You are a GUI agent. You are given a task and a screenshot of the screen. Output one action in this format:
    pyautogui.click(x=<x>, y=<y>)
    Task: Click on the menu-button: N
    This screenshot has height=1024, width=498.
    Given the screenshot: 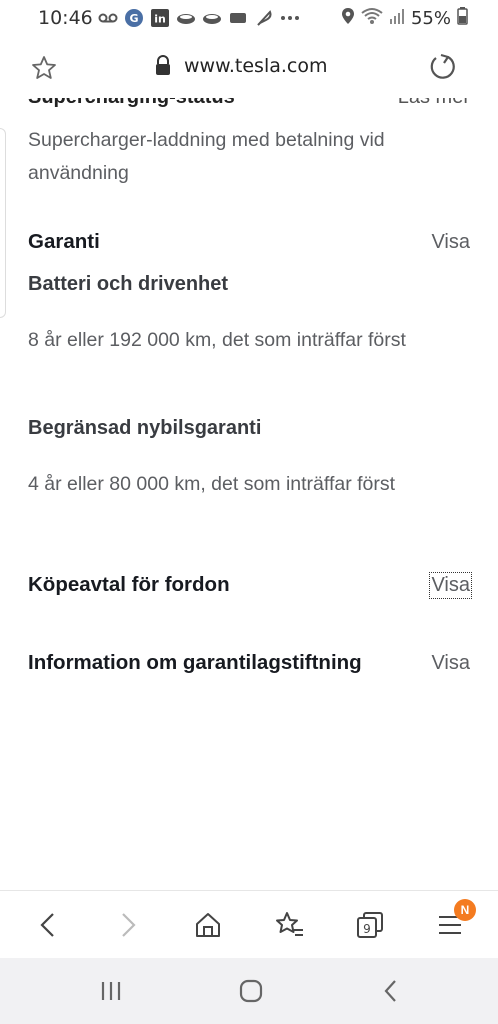 What is the action you would take?
    pyautogui.click(x=454, y=921)
    